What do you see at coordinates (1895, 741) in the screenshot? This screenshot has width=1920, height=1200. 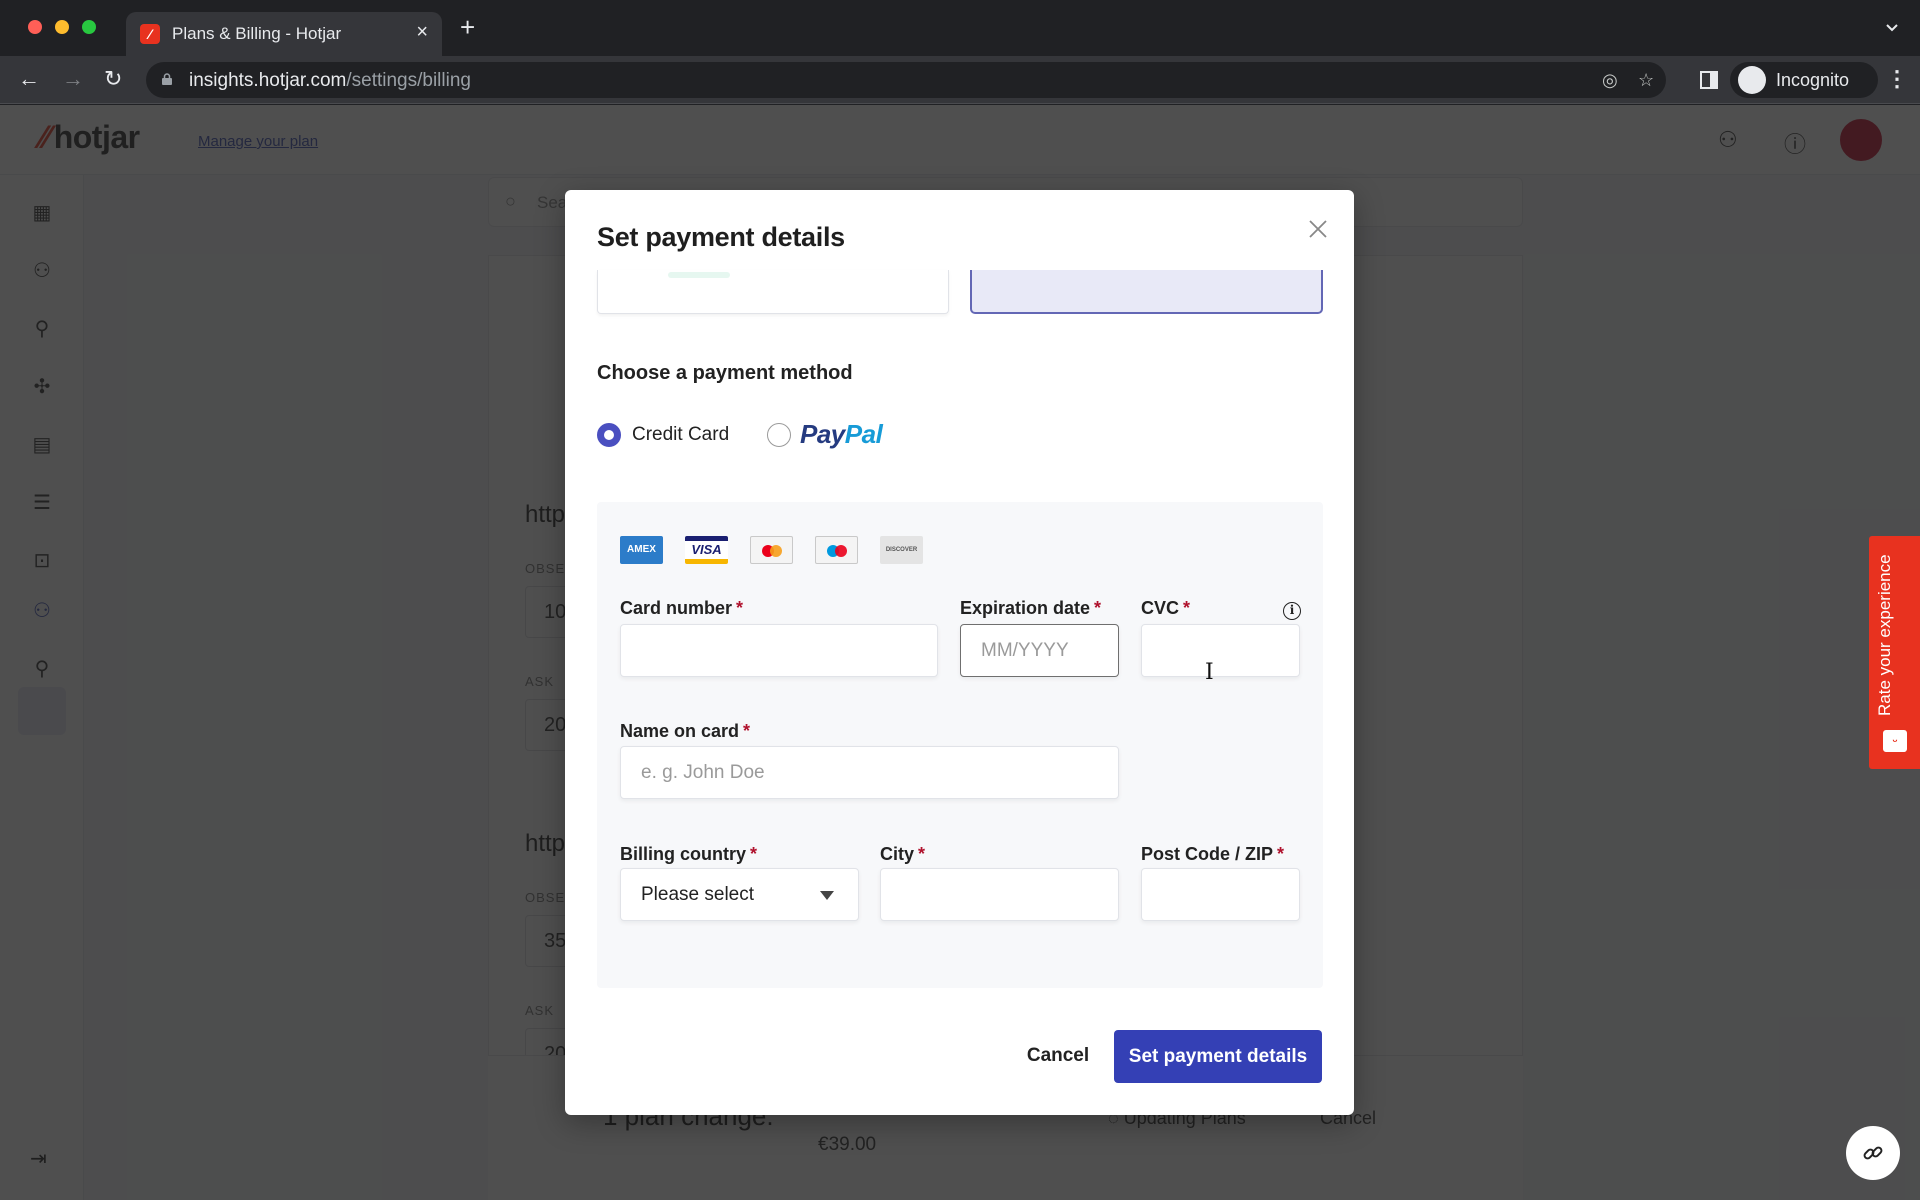 I see `smiley-chat-icon: ᵕ` at bounding box center [1895, 741].